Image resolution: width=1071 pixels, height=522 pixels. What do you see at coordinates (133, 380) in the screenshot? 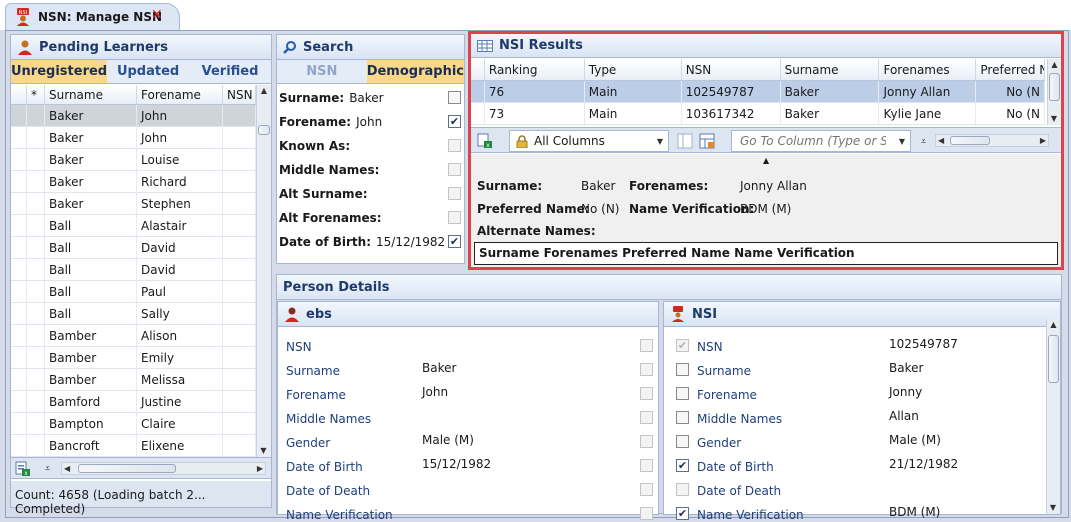
I see `table-row: Bamber Melissa` at bounding box center [133, 380].